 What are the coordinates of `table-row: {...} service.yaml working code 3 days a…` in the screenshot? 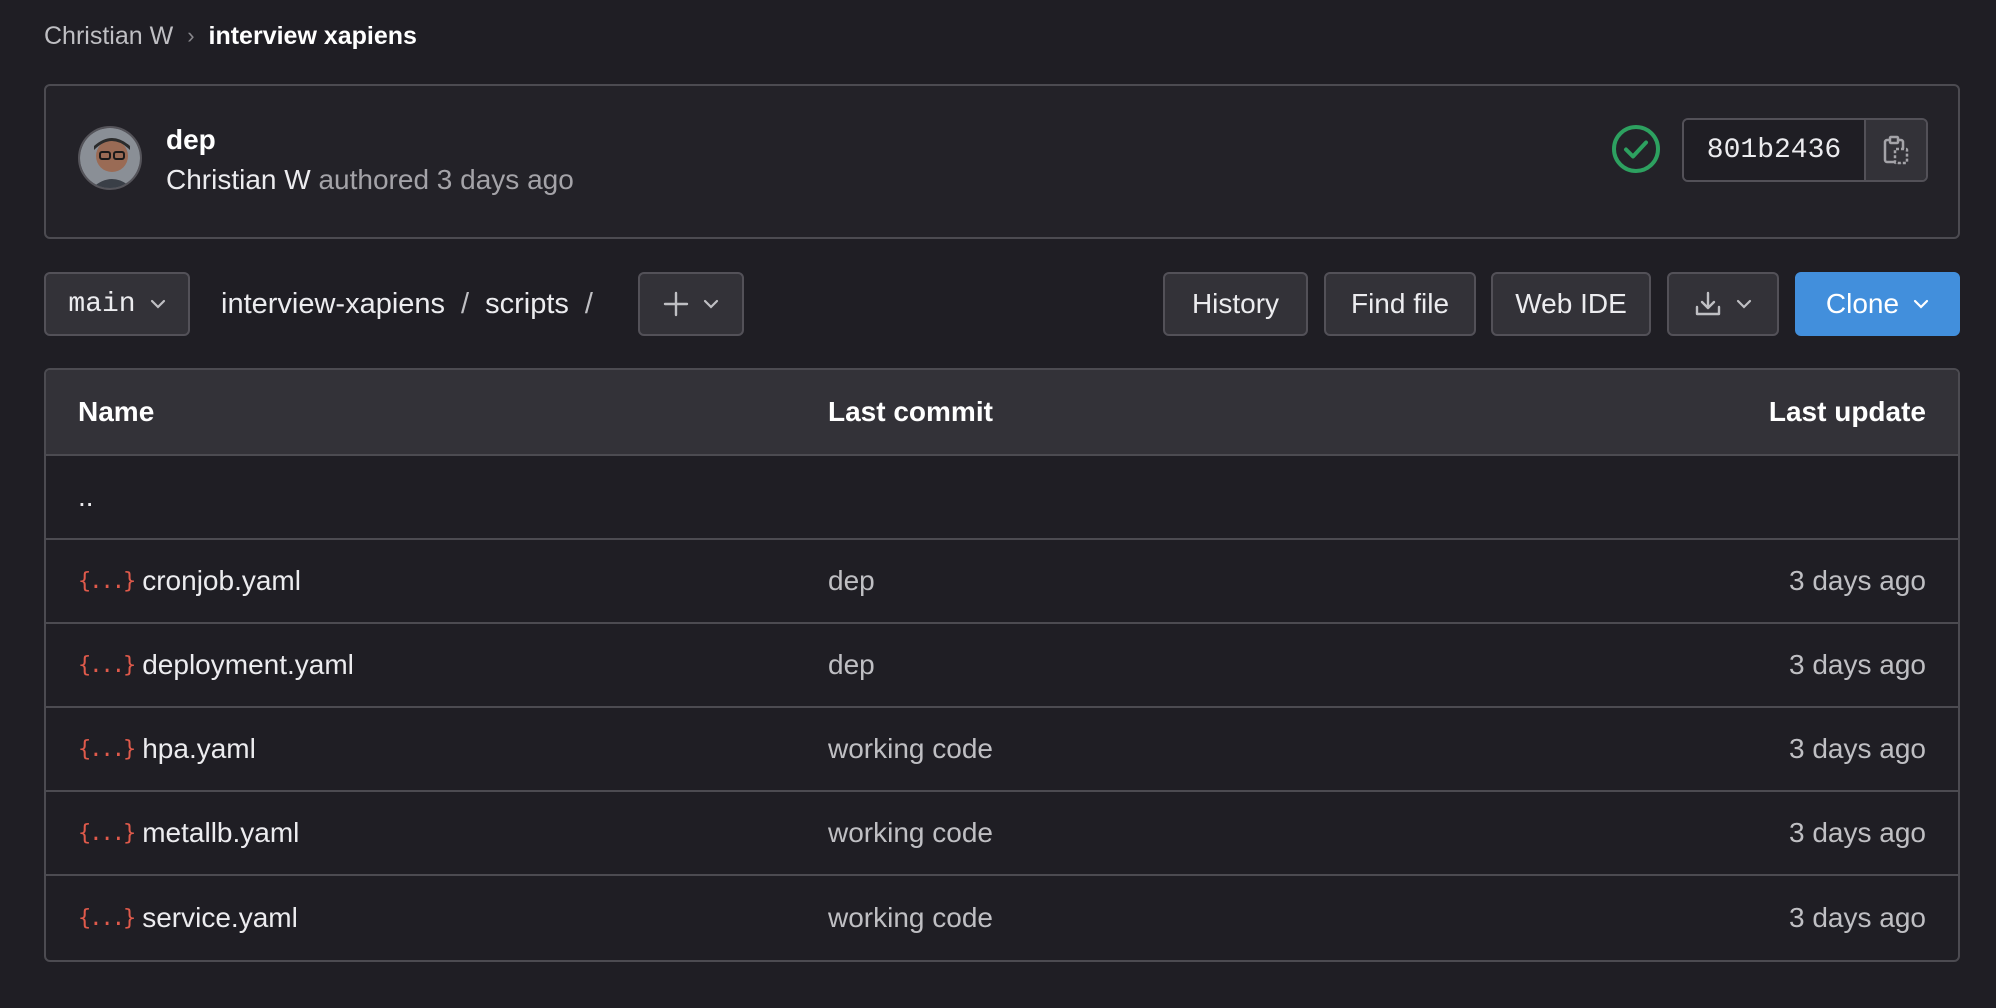 It's located at (1002, 918).